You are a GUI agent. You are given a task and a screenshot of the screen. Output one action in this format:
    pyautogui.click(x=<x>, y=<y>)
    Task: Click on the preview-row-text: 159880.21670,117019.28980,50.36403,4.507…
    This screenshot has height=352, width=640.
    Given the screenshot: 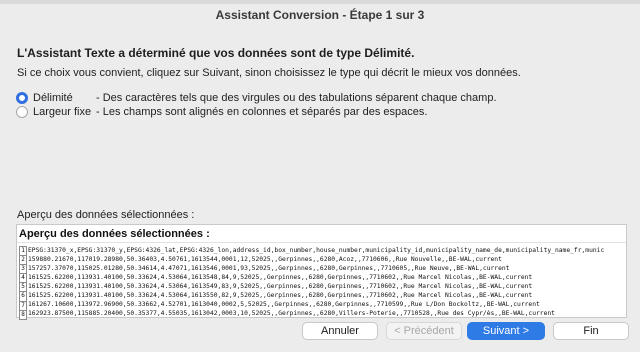 What is the action you would take?
    pyautogui.click(x=265, y=259)
    